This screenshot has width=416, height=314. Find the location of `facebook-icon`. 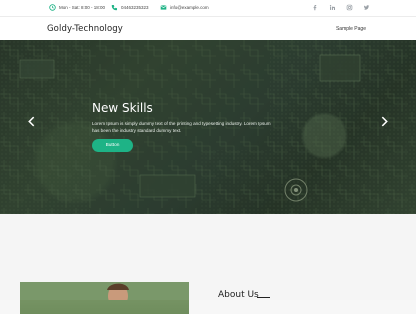

facebook-icon is located at coordinates (315, 7).